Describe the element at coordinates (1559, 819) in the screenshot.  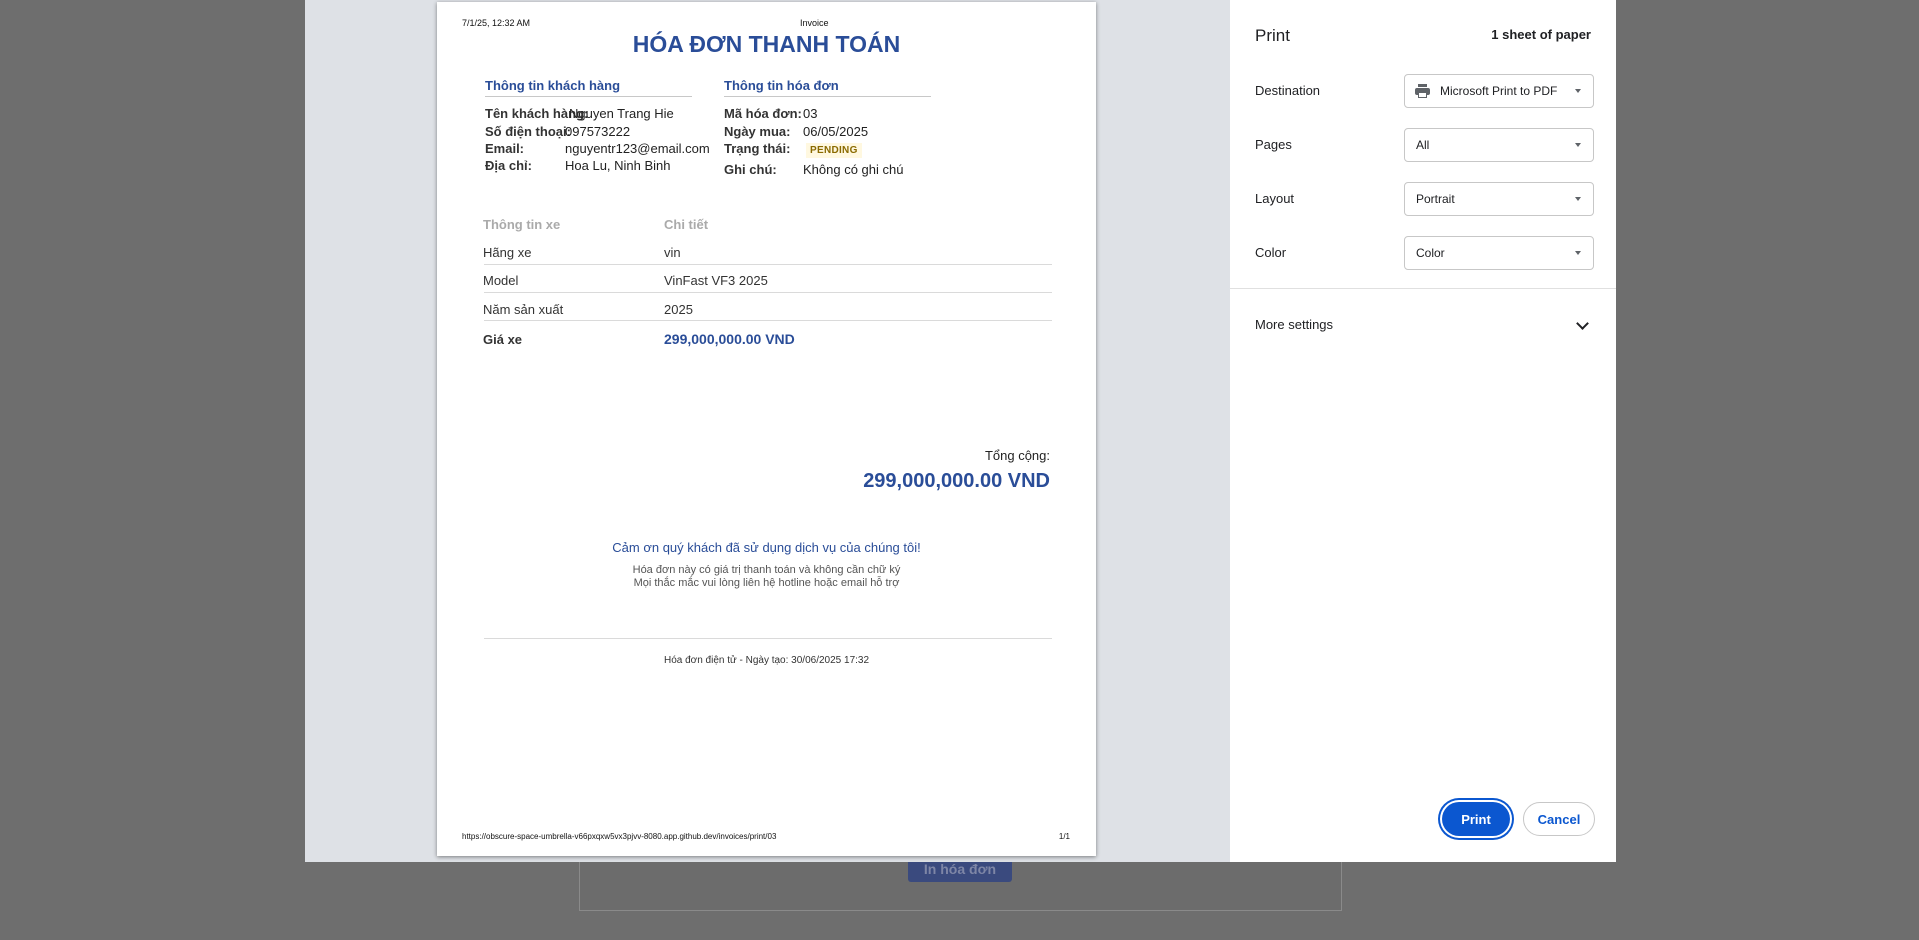
I see `cancel-button: Cancel` at that location.